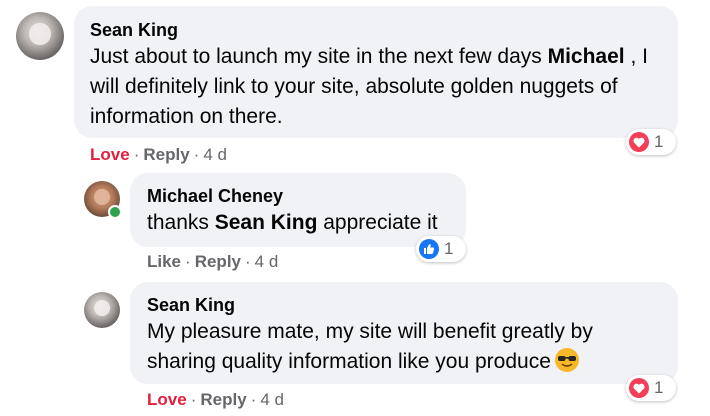 The width and height of the screenshot is (710, 416). I want to click on like-button: Like, so click(164, 261).